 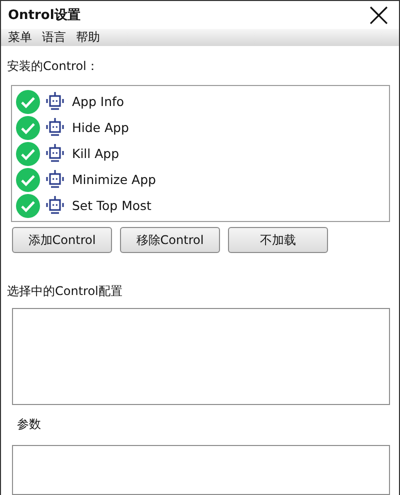 What do you see at coordinates (29, 424) in the screenshot?
I see `section-label: 参数` at bounding box center [29, 424].